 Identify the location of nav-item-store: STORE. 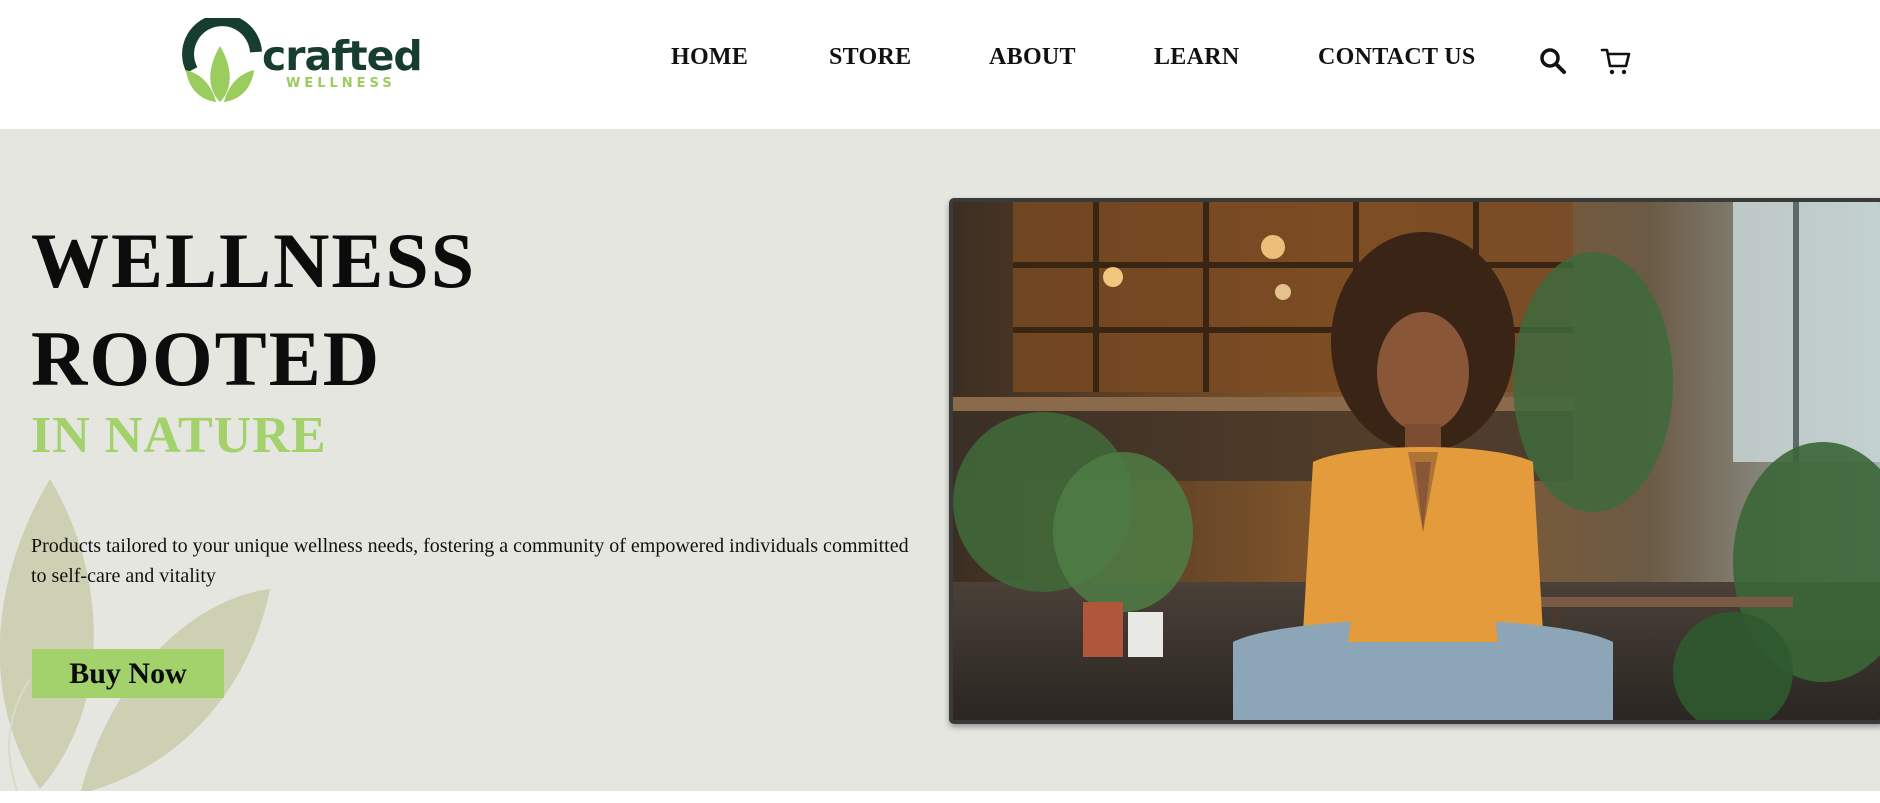
(870, 57).